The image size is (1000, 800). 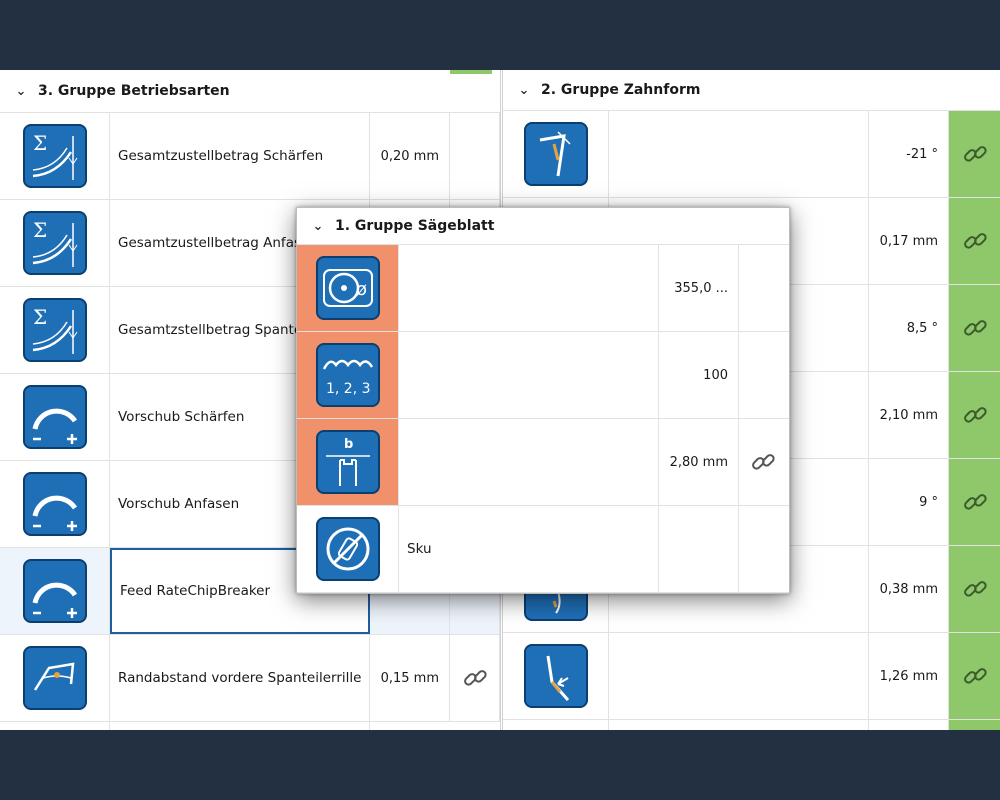 I want to click on green-strip, so click(x=471, y=72).